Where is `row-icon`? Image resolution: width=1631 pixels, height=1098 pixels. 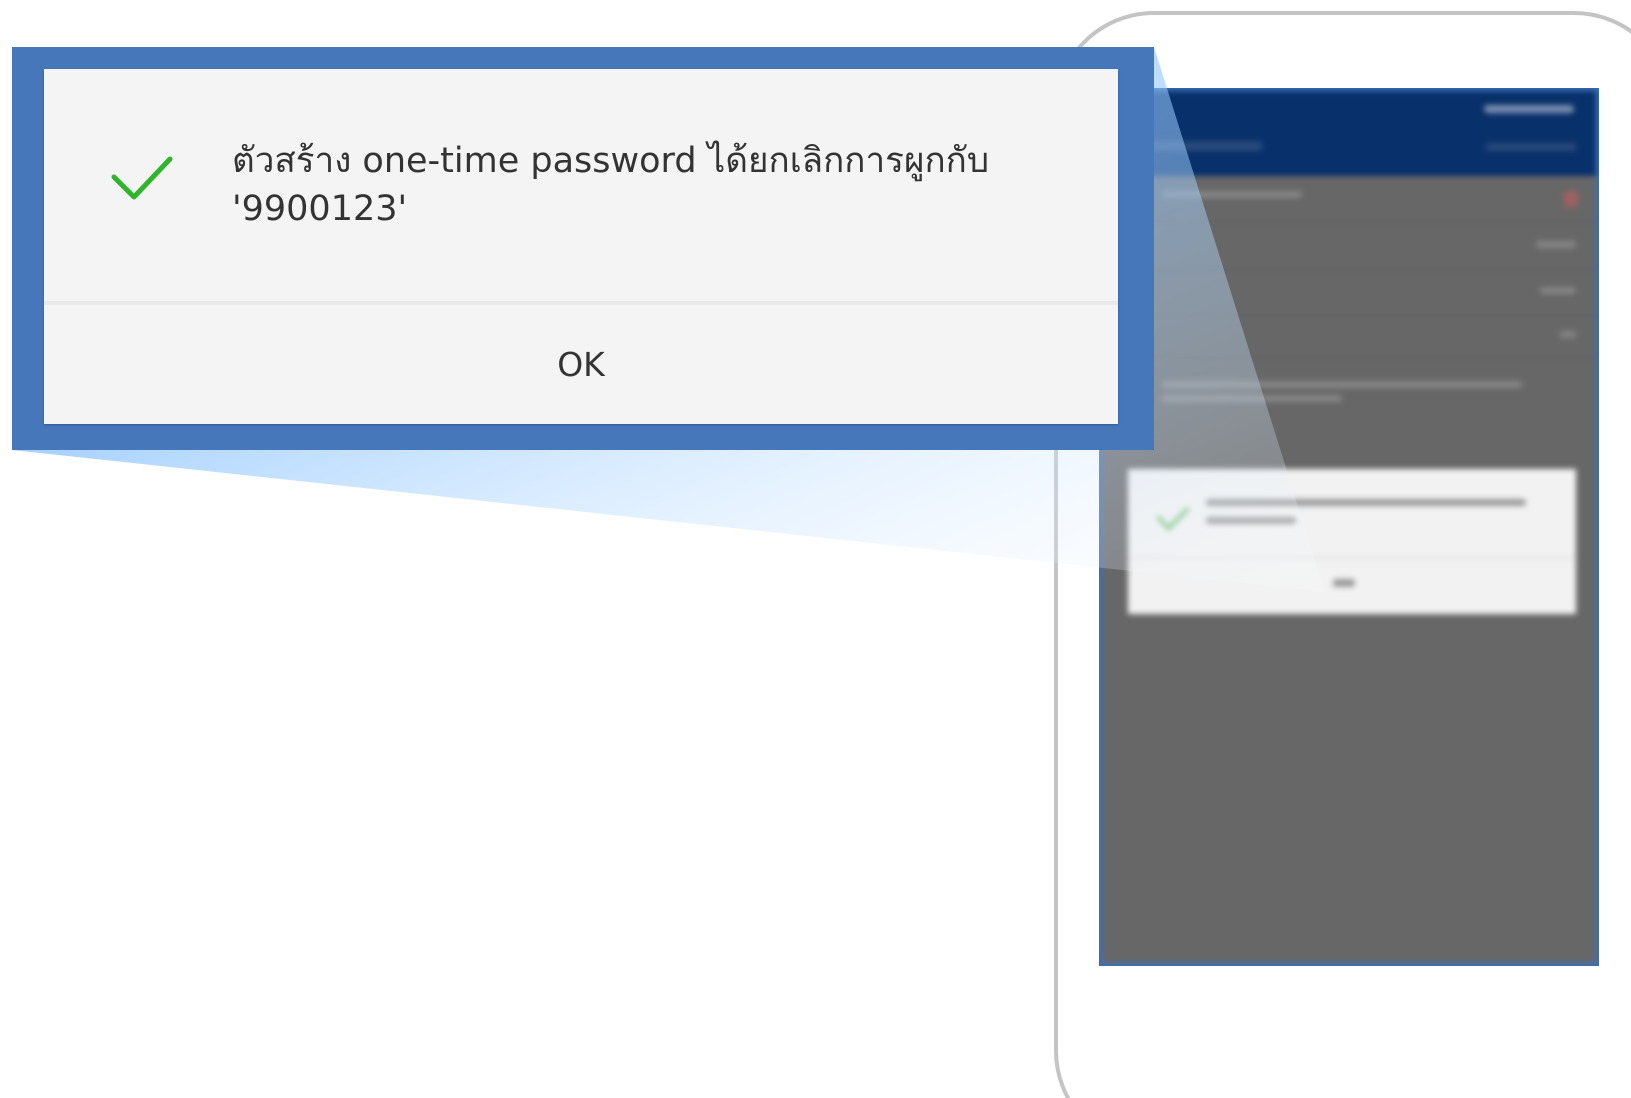 row-icon is located at coordinates (1571, 199).